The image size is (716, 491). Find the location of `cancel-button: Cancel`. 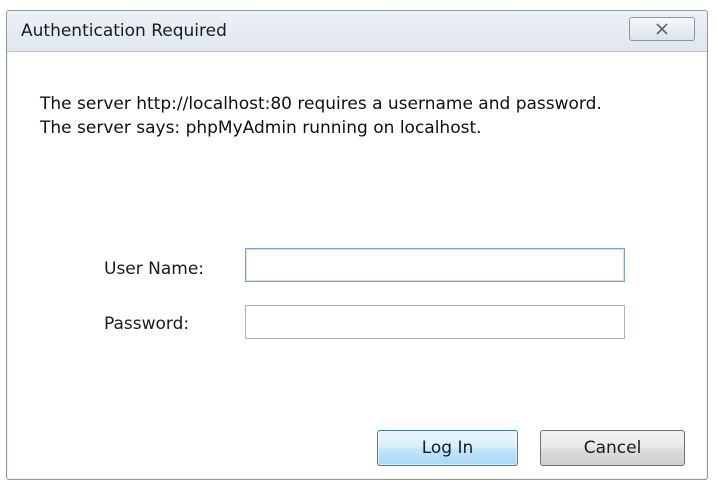

cancel-button: Cancel is located at coordinates (612, 448).